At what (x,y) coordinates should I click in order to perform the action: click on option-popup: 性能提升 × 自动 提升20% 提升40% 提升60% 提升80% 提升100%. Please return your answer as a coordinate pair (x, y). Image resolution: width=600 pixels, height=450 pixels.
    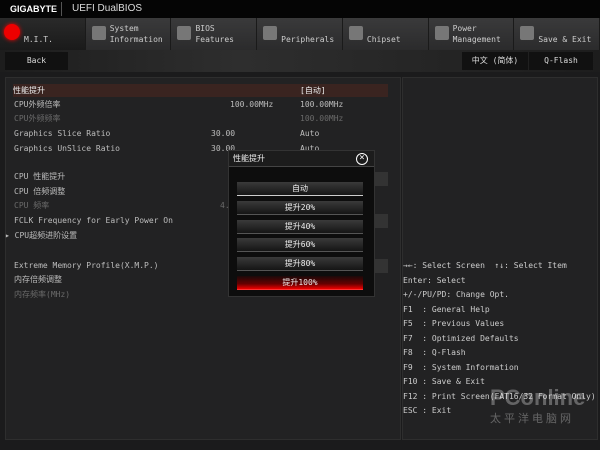
    Looking at the image, I should click on (301, 223).